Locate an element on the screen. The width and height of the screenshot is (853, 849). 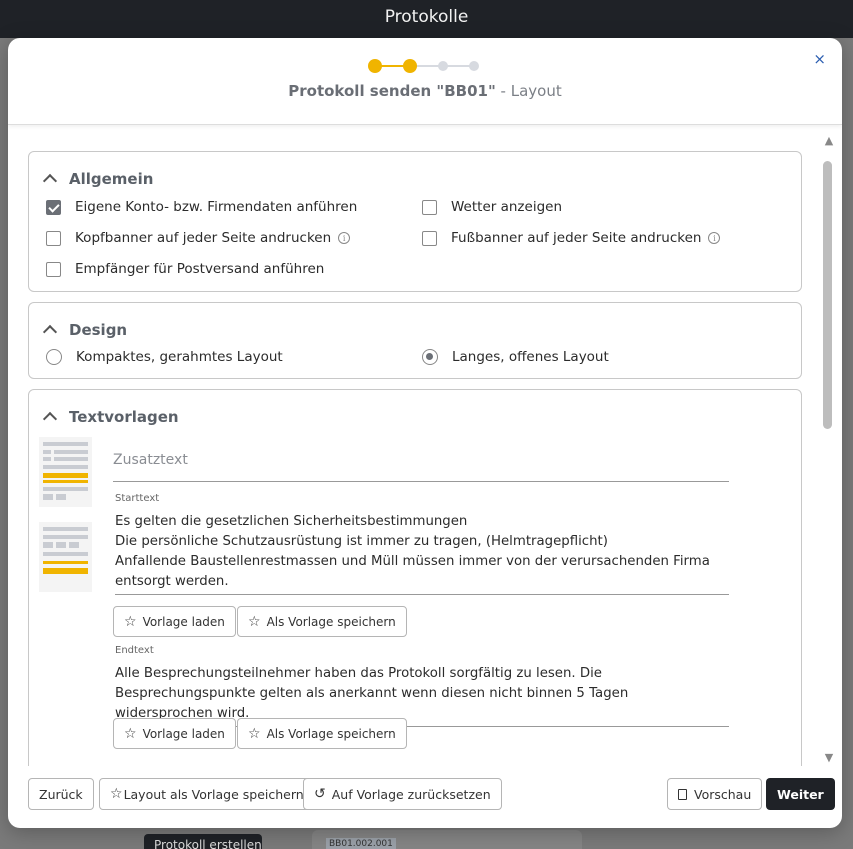
end-save-template-button: ☆ Als Vorlage speichern is located at coordinates (322, 733).